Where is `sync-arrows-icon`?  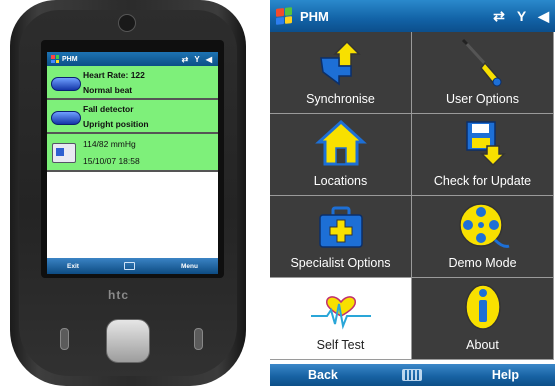 sync-arrows-icon is located at coordinates (340, 63).